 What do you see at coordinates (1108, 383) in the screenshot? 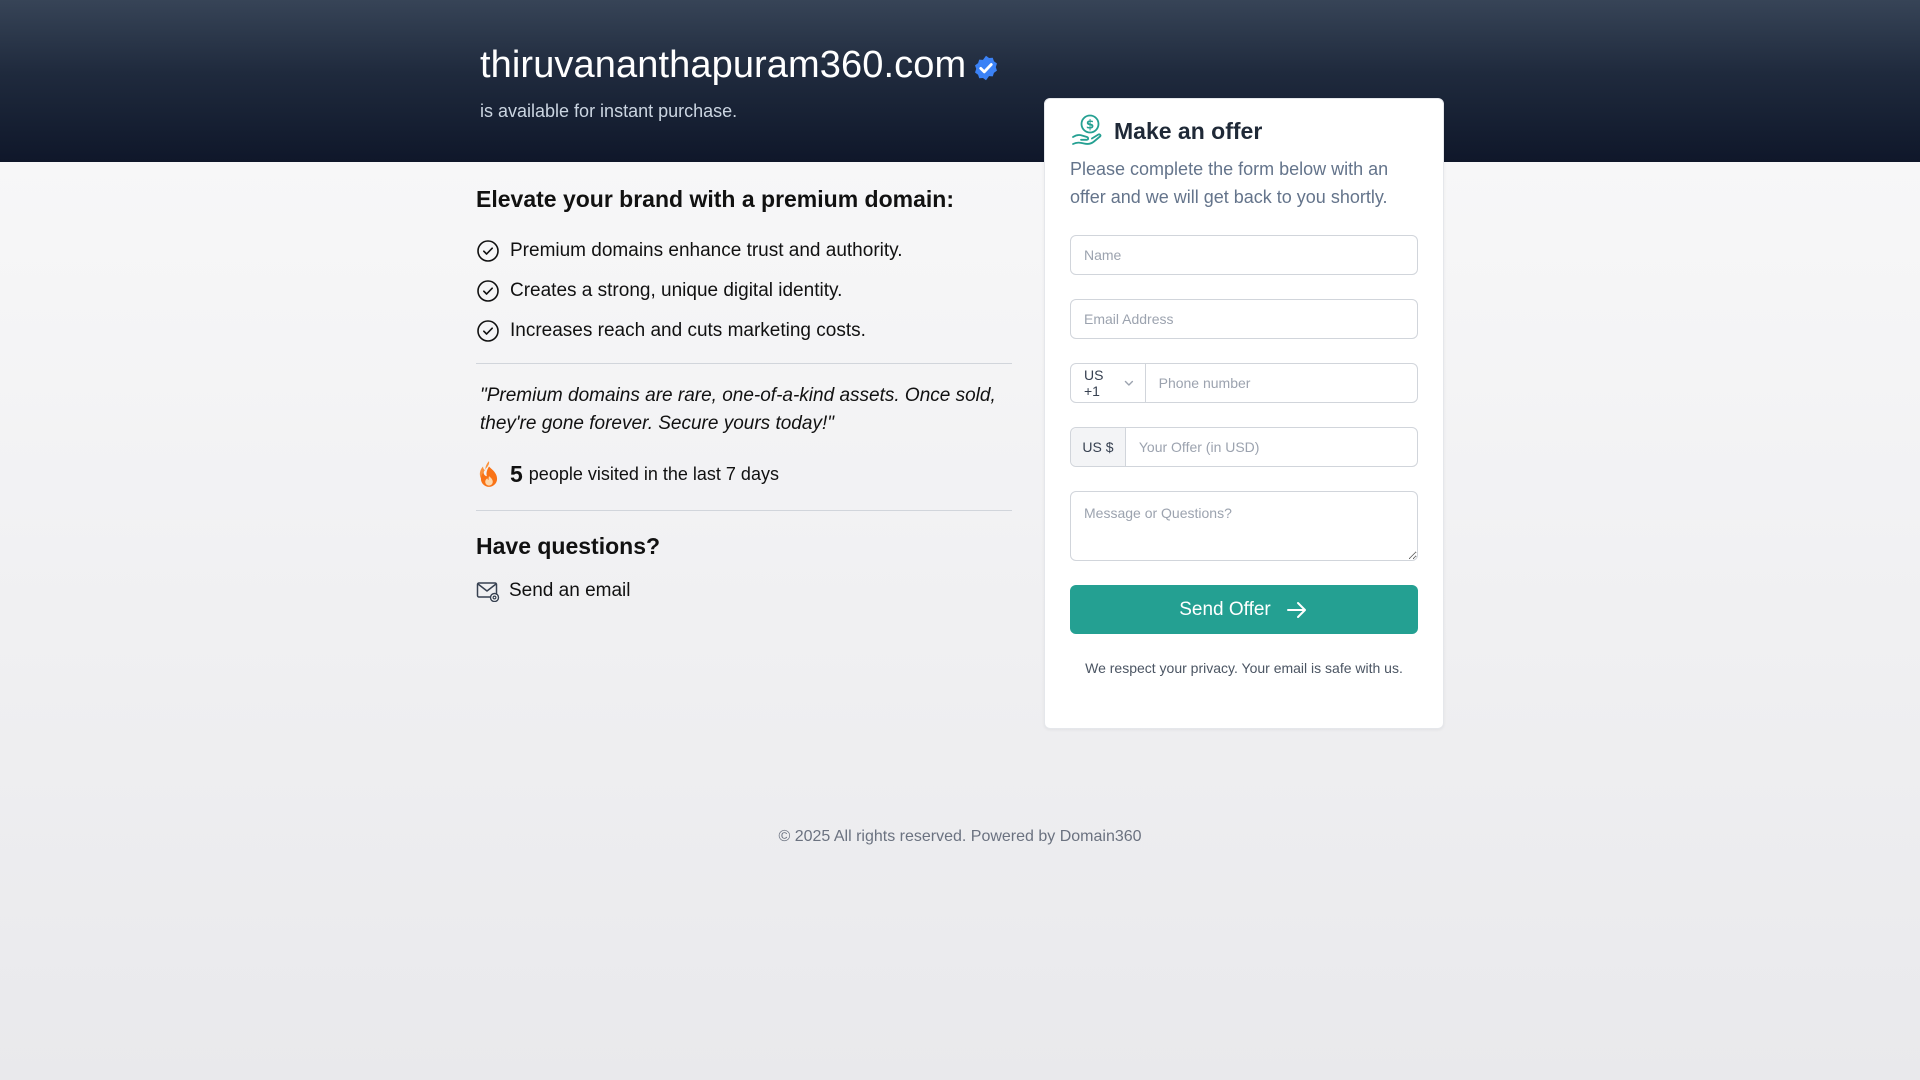
I see `country-code-select: US +1` at bounding box center [1108, 383].